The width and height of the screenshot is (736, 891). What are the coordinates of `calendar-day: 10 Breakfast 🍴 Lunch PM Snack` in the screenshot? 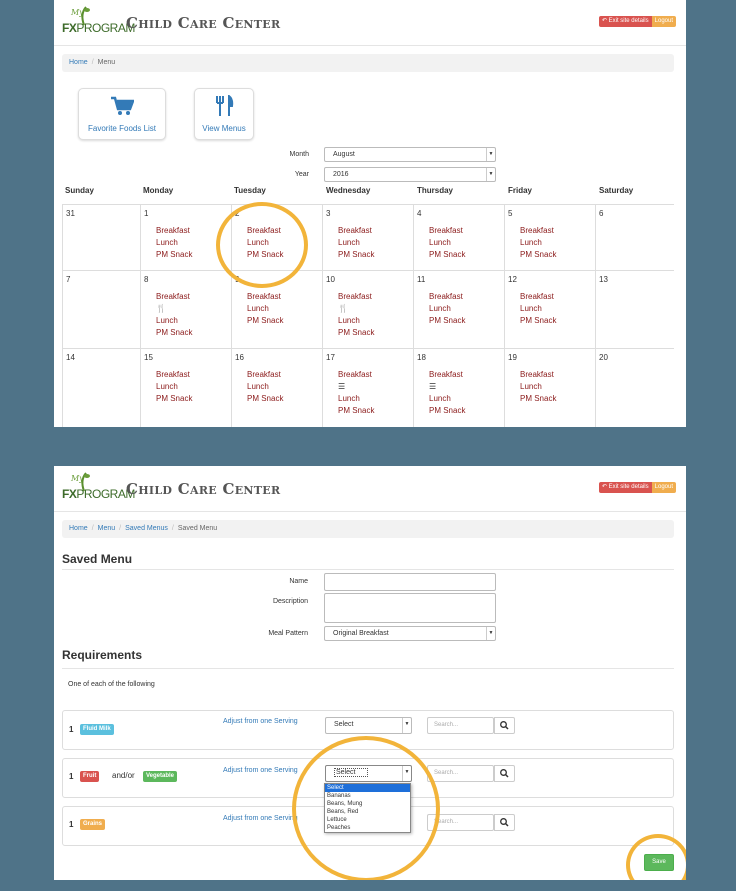 It's located at (367, 309).